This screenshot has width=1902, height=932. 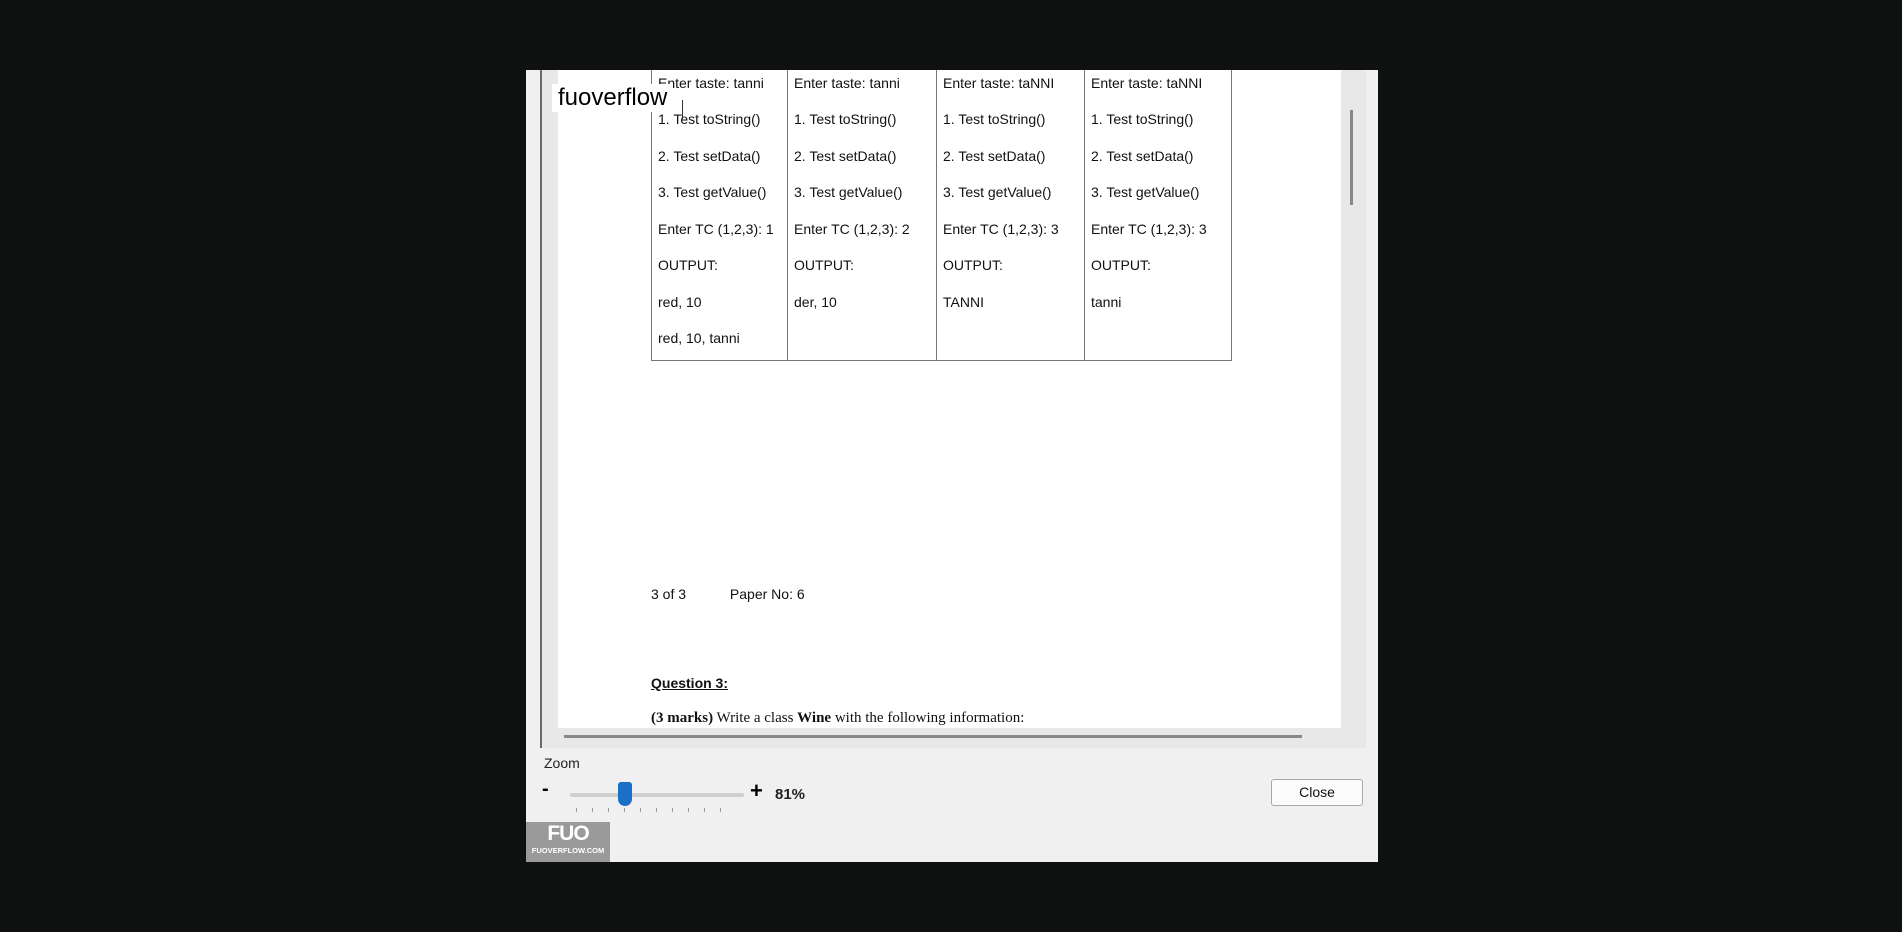 What do you see at coordinates (613, 98) in the screenshot?
I see `watermark-label: fuoverflow` at bounding box center [613, 98].